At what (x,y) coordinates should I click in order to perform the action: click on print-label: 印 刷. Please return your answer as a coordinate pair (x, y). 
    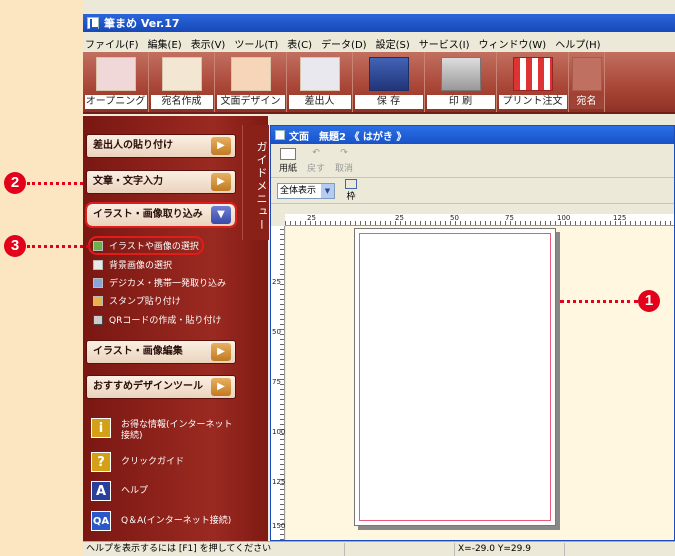
    Looking at the image, I should click on (460, 102).